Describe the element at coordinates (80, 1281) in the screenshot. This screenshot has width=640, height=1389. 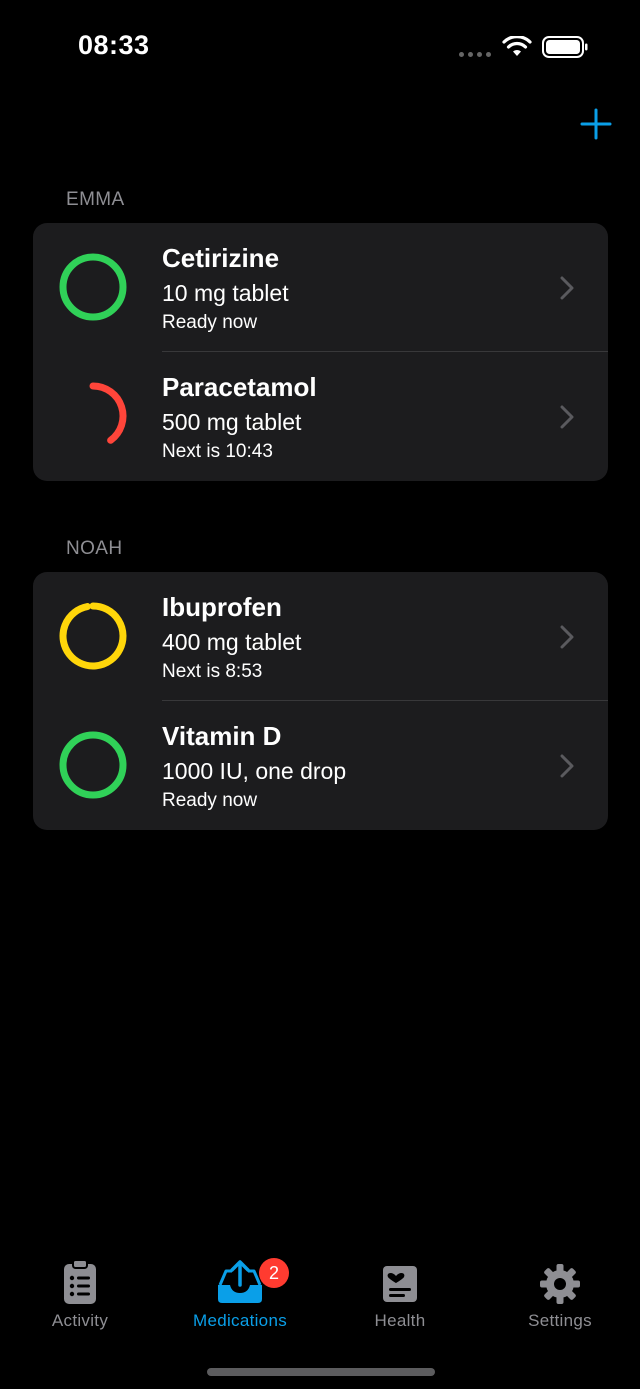
I see `clipboard-icon` at that location.